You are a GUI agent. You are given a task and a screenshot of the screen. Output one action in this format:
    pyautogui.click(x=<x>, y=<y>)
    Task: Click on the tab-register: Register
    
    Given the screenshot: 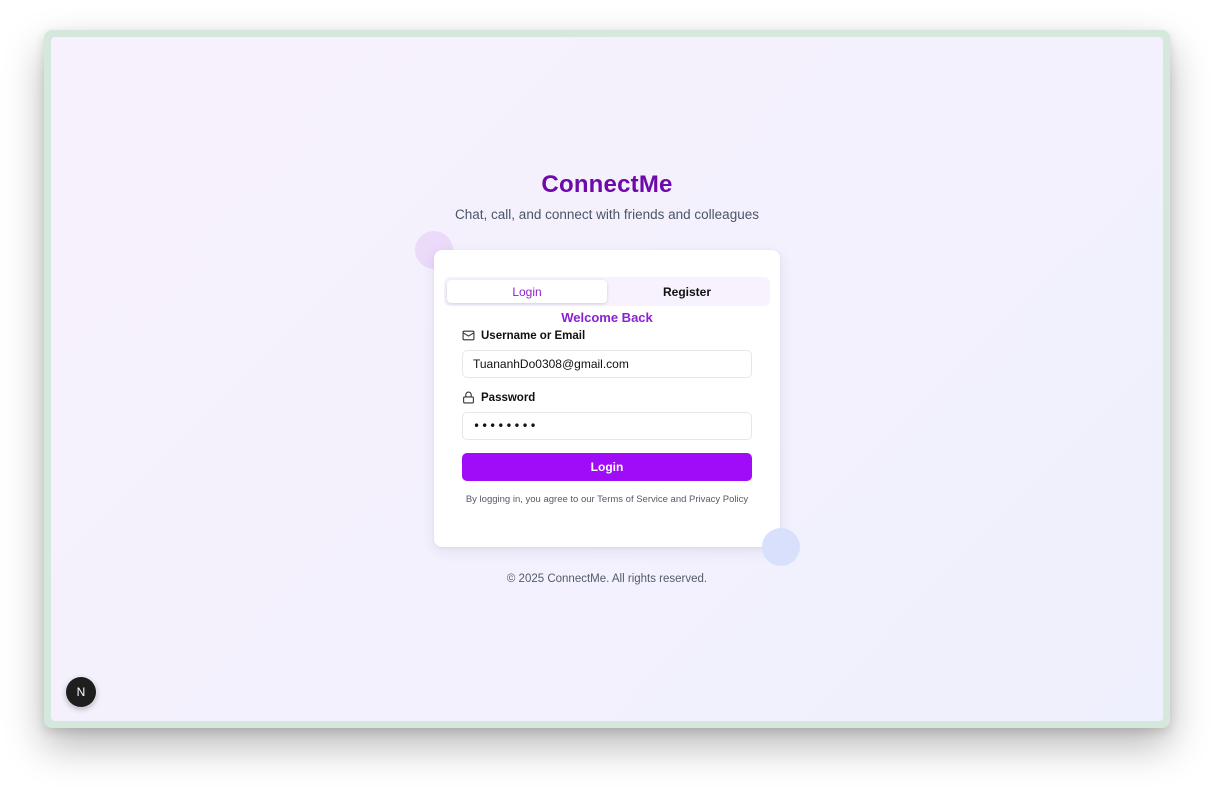 What is the action you would take?
    pyautogui.click(x=687, y=291)
    